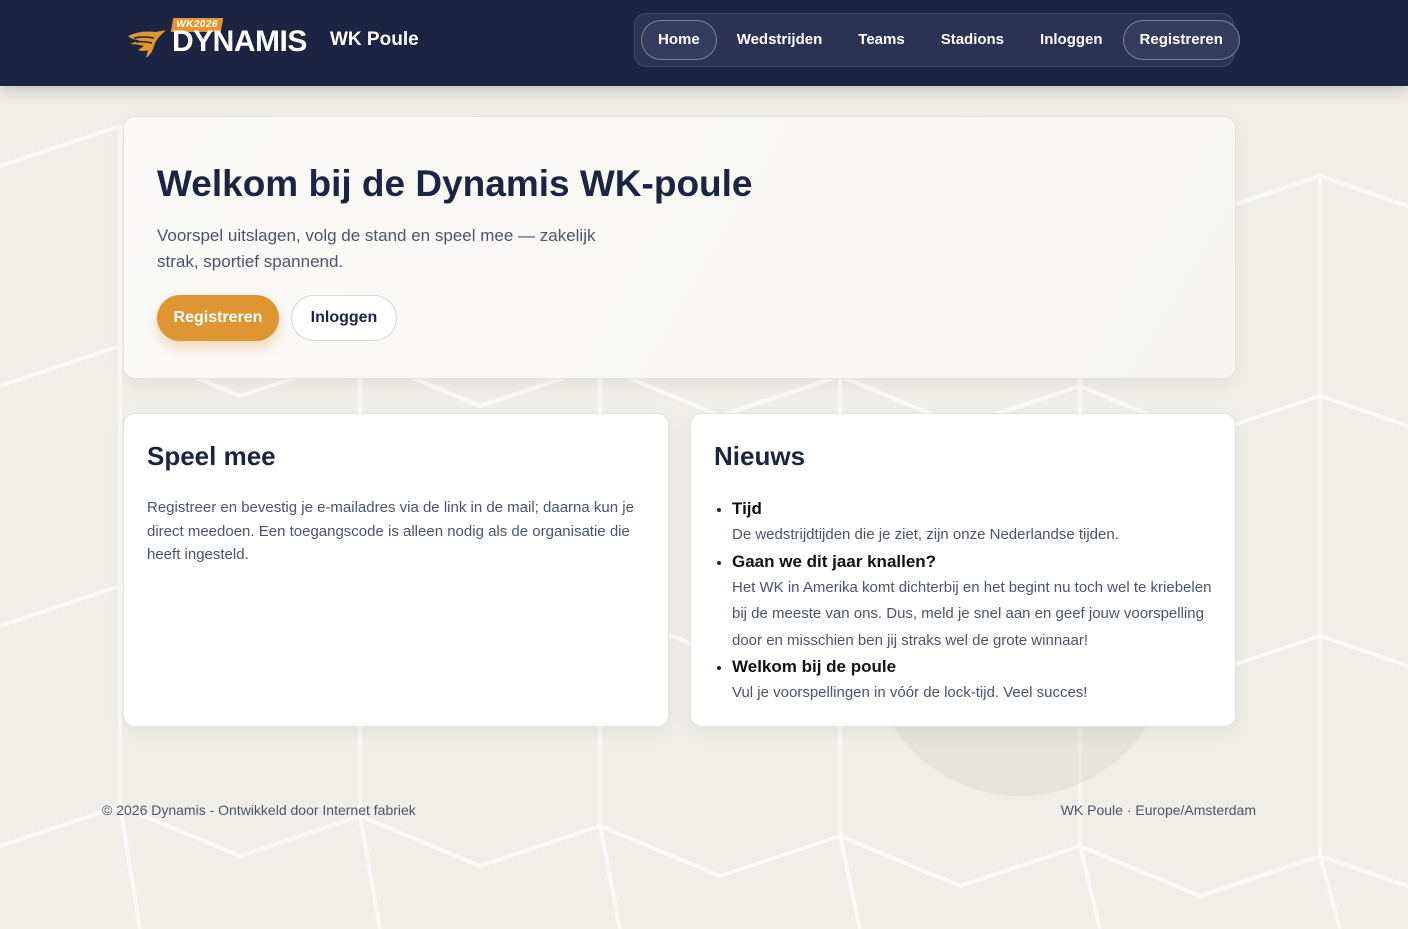 The width and height of the screenshot is (1408, 929). I want to click on speel-mee-title: Speel mee, so click(211, 456).